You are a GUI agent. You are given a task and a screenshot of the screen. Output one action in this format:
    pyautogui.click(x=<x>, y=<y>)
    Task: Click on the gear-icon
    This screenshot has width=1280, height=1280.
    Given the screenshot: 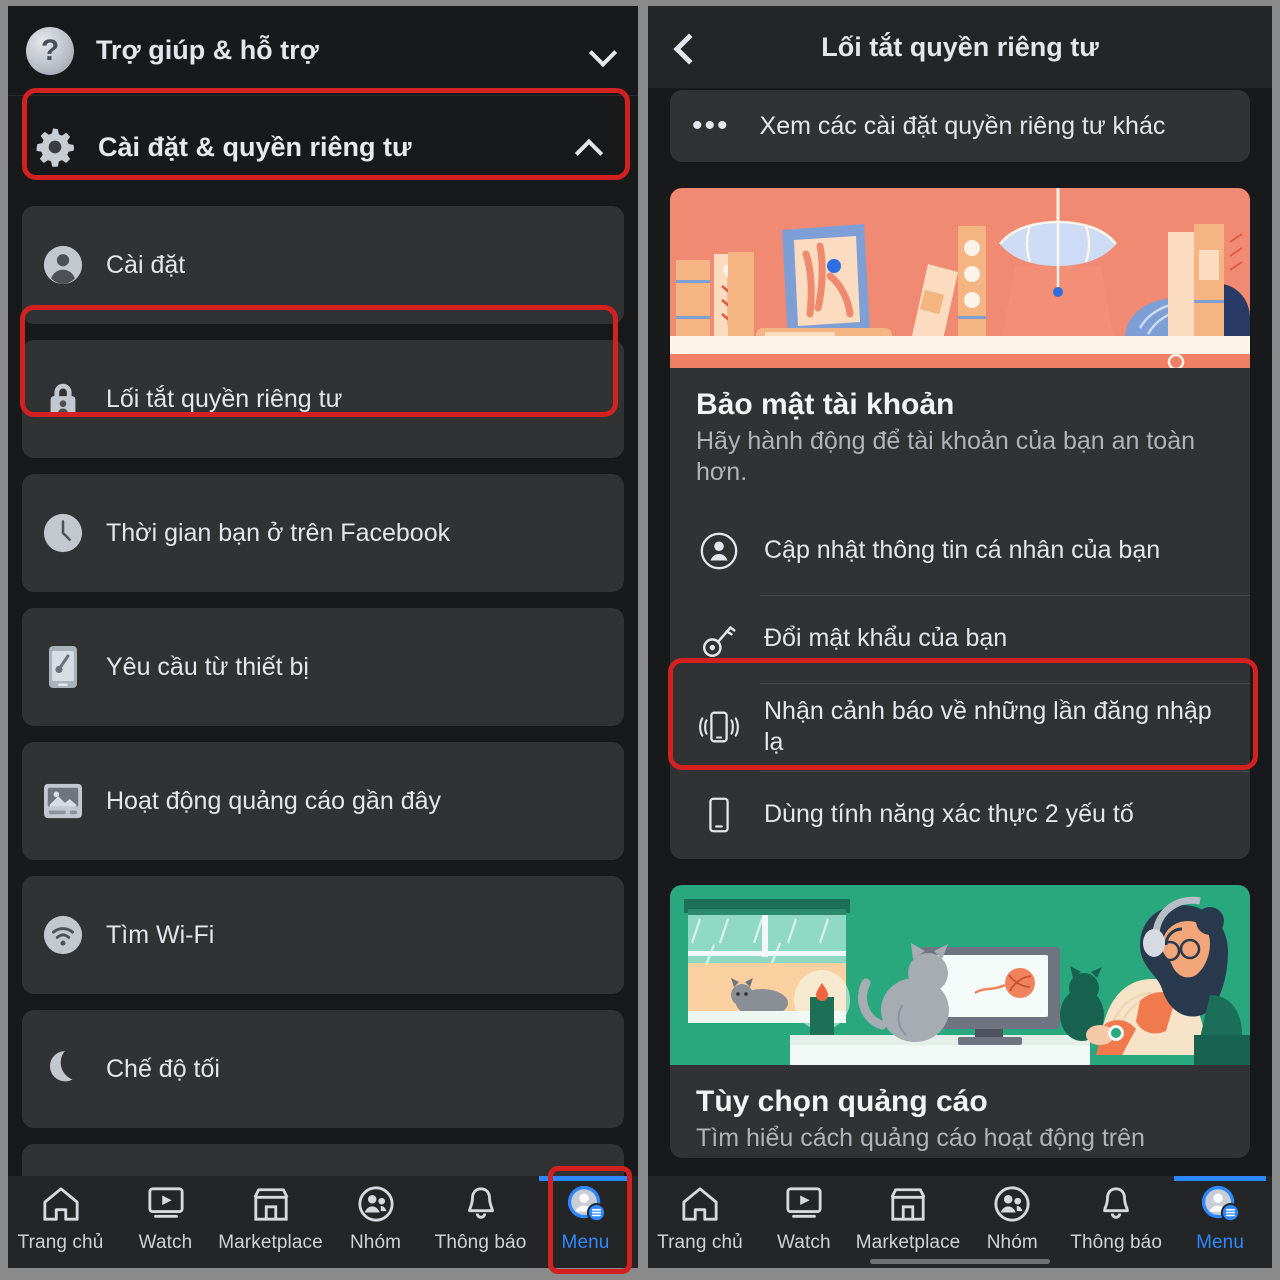 What is the action you would take?
    pyautogui.click(x=55, y=147)
    